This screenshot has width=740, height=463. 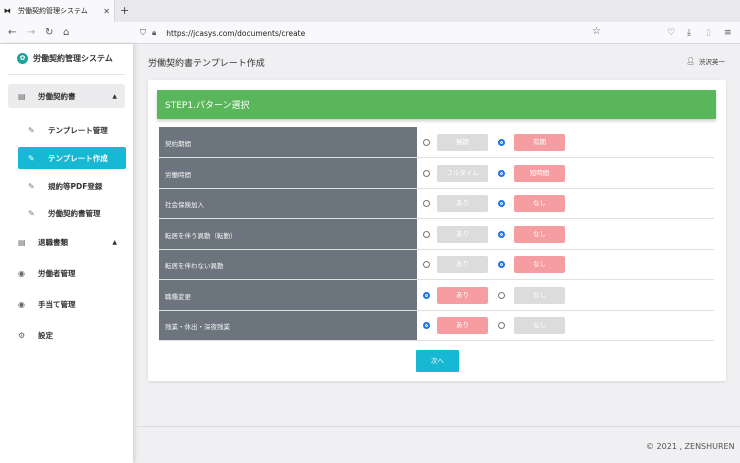 I want to click on option-row: 職種変更 あり なし, so click(x=436, y=295).